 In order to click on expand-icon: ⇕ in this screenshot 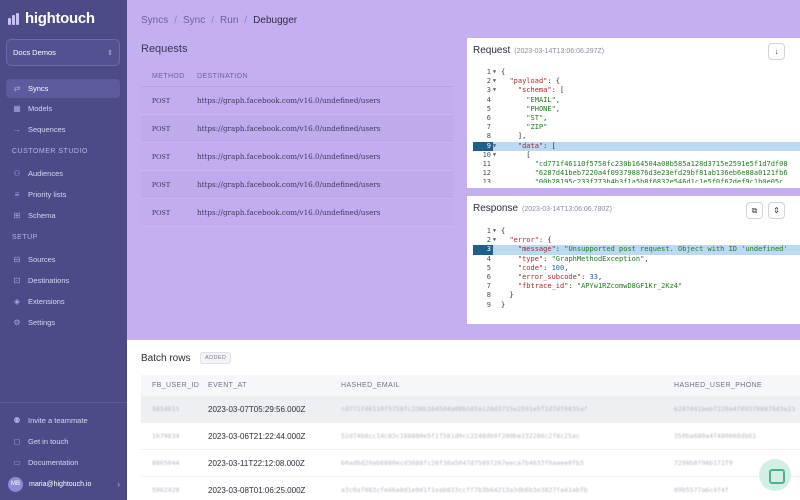, I will do `click(776, 210)`.